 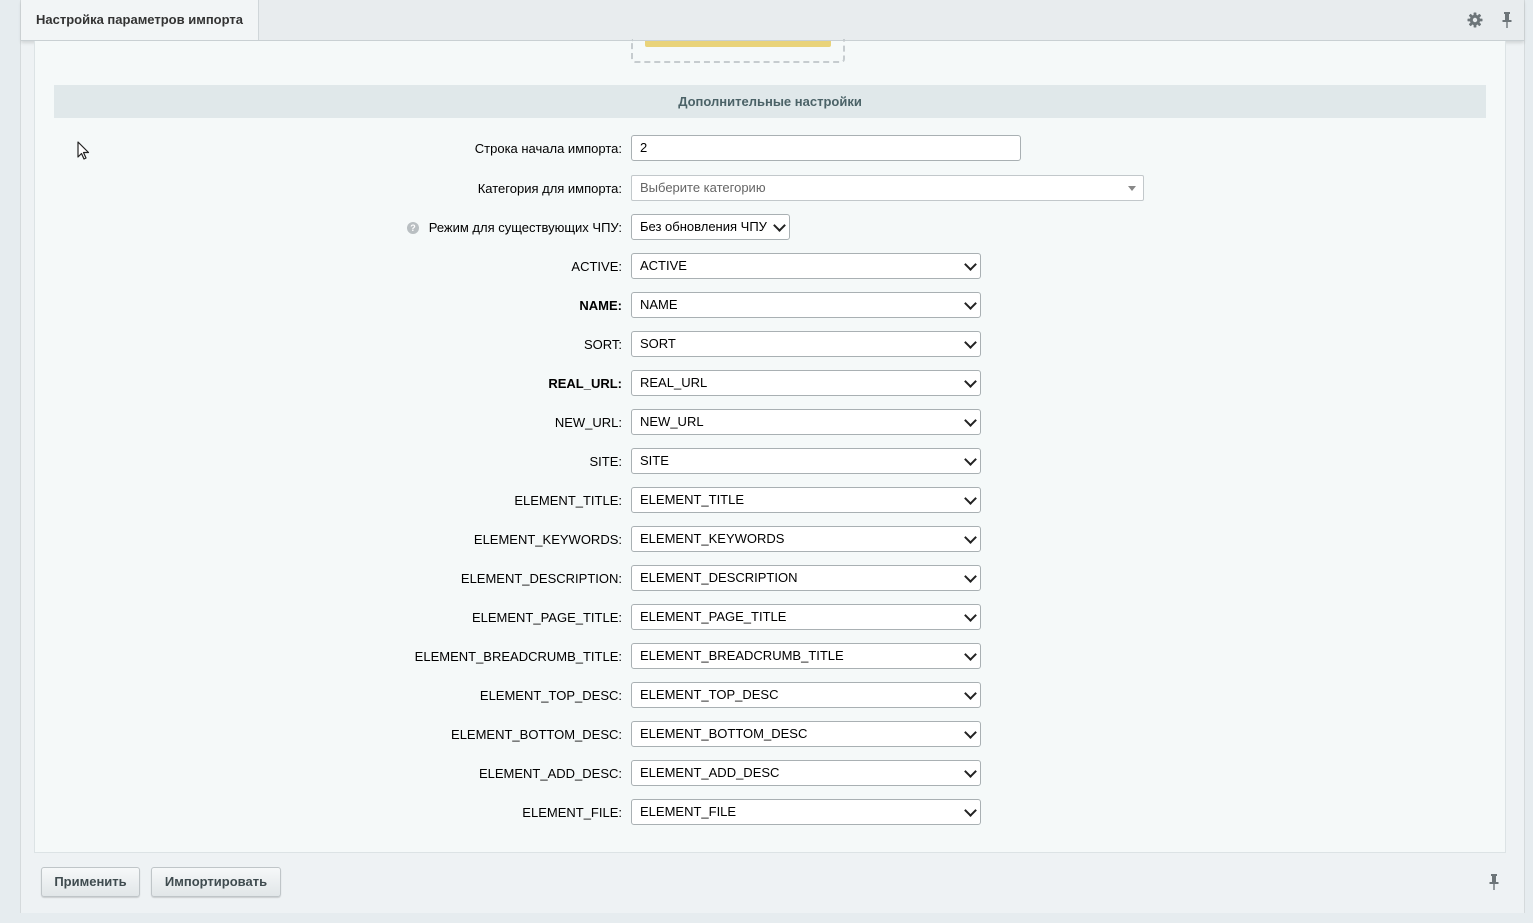 I want to click on mapping-row: ELEMENT_ADD_DESC, so click(x=770, y=774).